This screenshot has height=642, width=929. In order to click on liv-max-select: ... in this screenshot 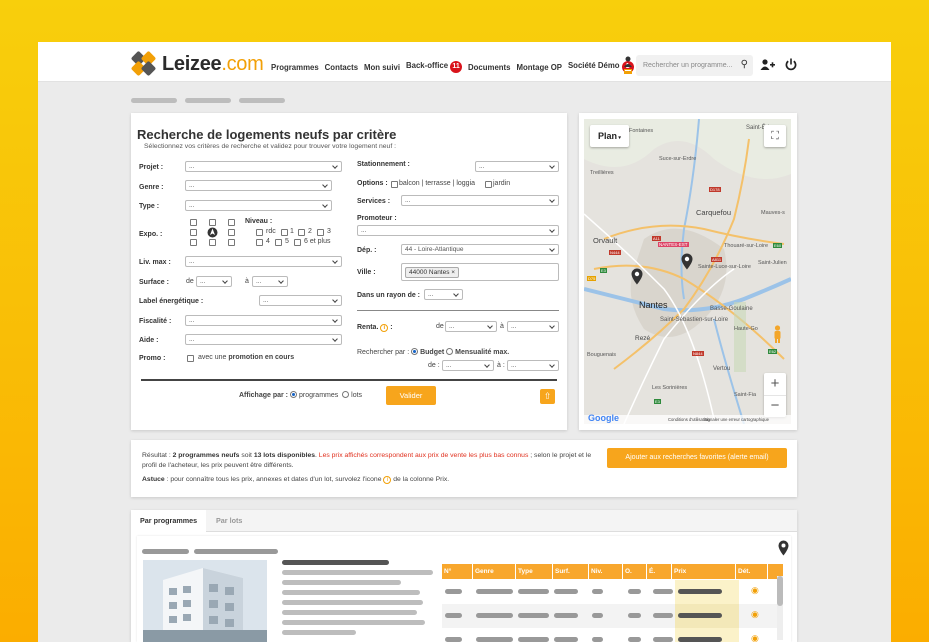, I will do `click(263, 261)`.